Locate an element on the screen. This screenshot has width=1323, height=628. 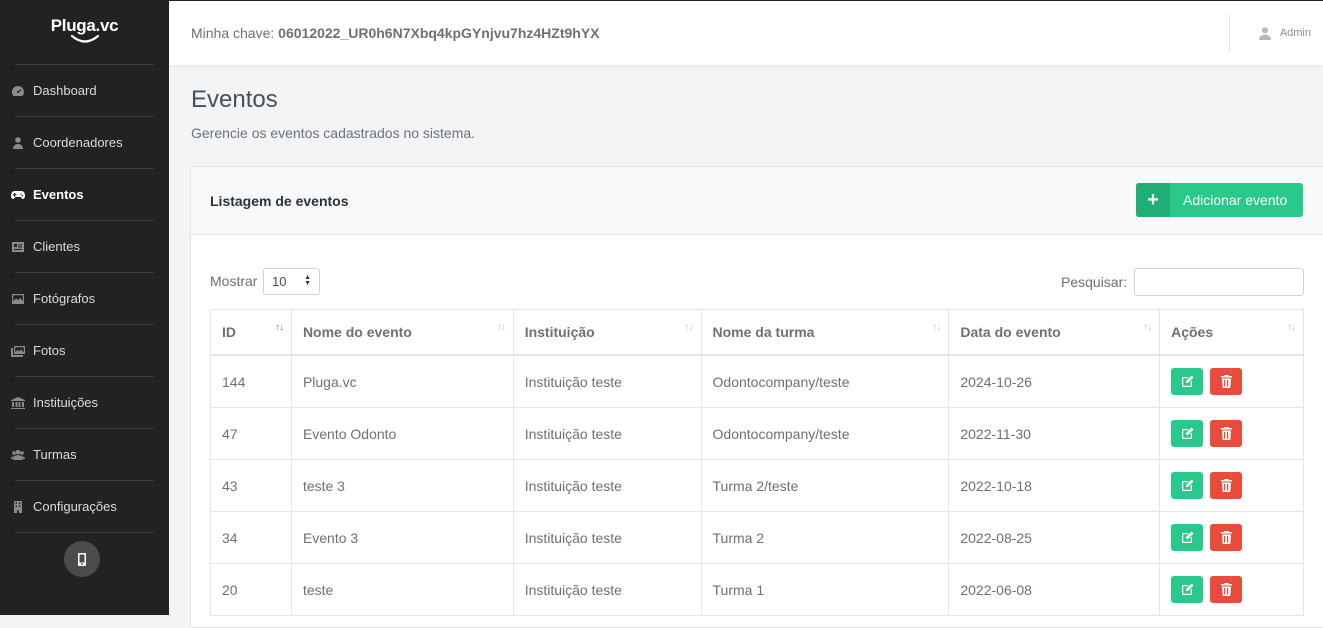
gamepad-icon is located at coordinates (18, 195).